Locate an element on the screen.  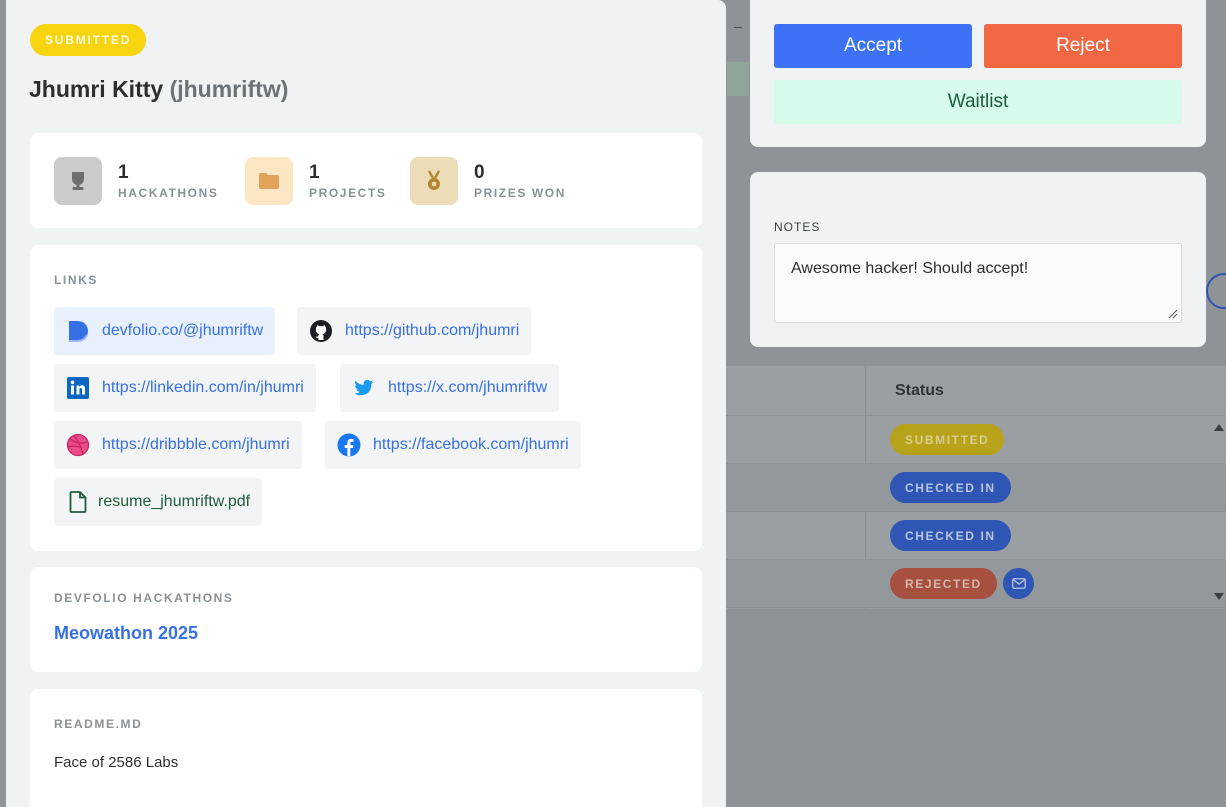
links-label: LINKS is located at coordinates (76, 280).